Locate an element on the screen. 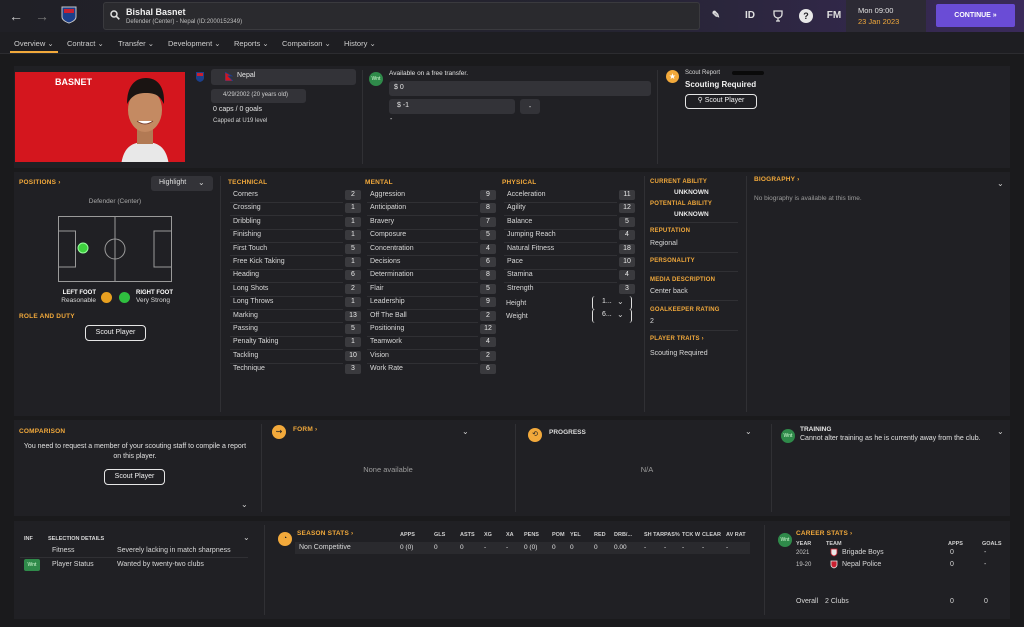 Image resolution: width=1024 pixels, height=627 pixels. career-stats-title: CAREER STATS › is located at coordinates (824, 533).